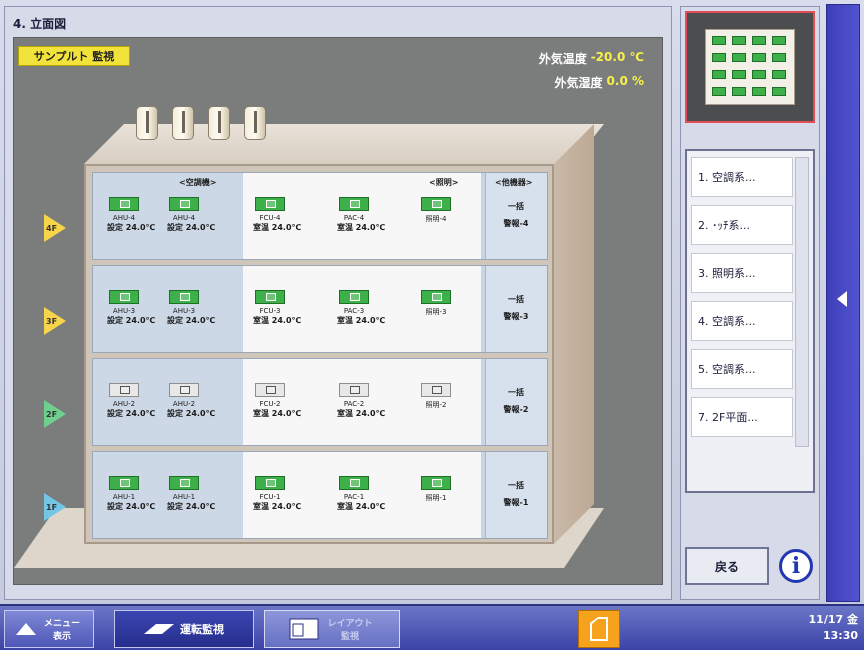 The image size is (864, 650). What do you see at coordinates (270, 218) in the screenshot?
I see `equipment-name: FCU-4` at bounding box center [270, 218].